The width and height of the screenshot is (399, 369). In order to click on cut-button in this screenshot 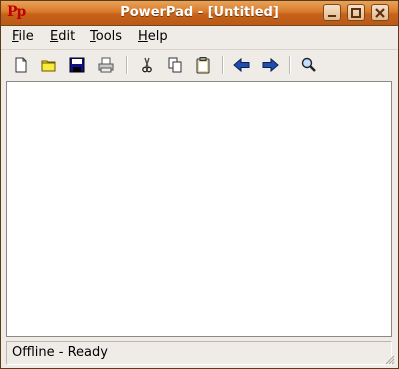, I will do `click(147, 65)`.